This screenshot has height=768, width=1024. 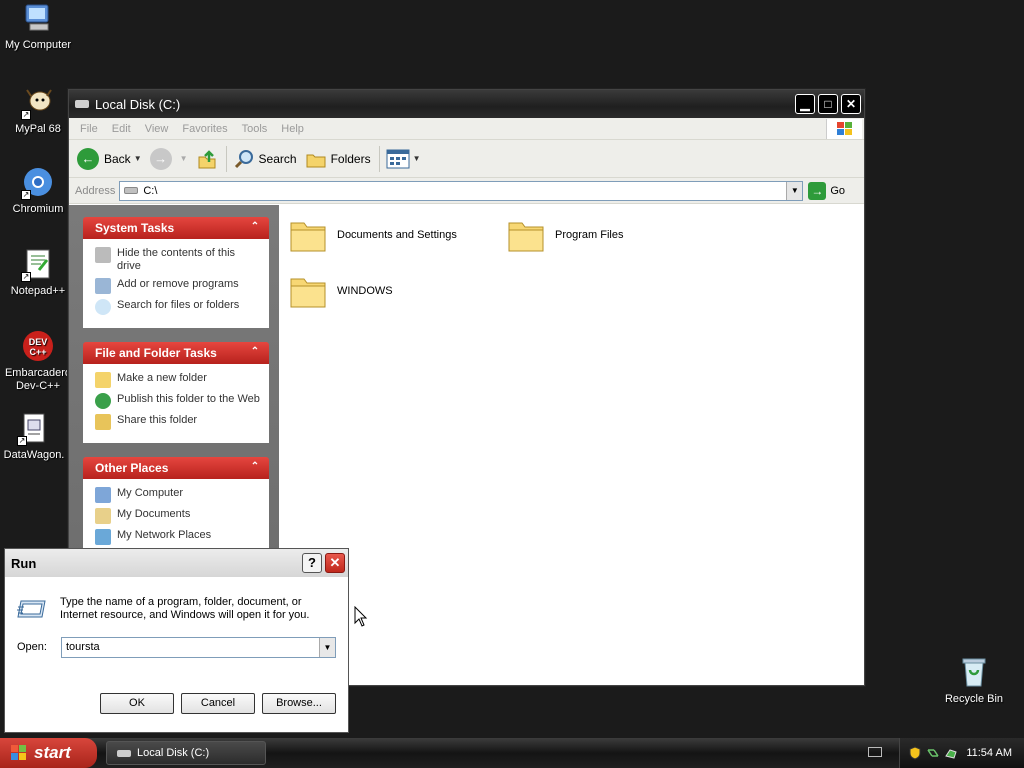 I want to click on task-label: Publish this folder to the Web, so click(x=188, y=399).